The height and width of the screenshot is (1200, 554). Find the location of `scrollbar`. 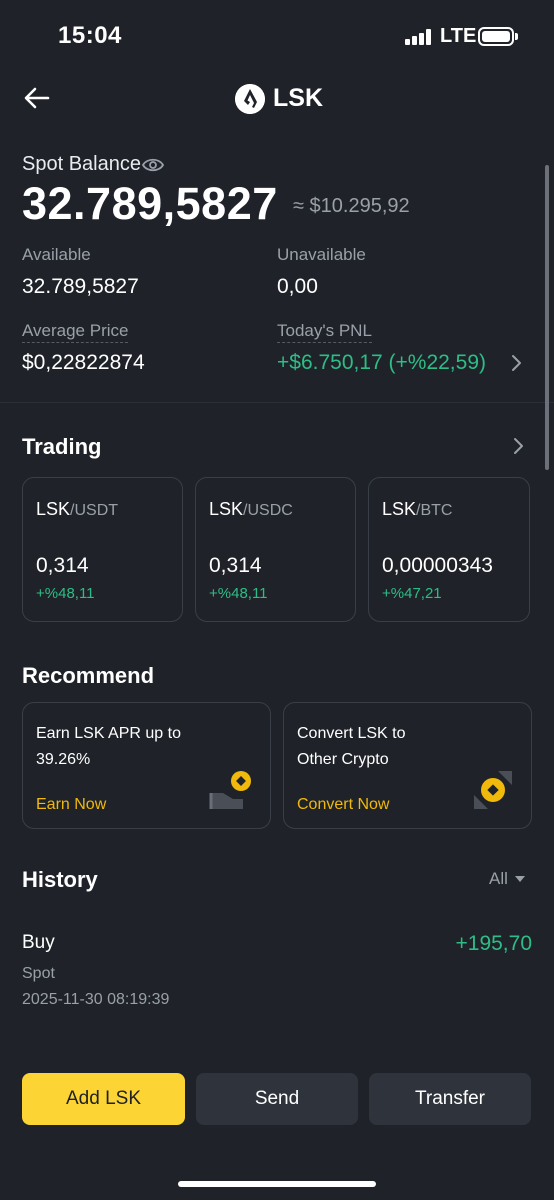

scrollbar is located at coordinates (547, 317).